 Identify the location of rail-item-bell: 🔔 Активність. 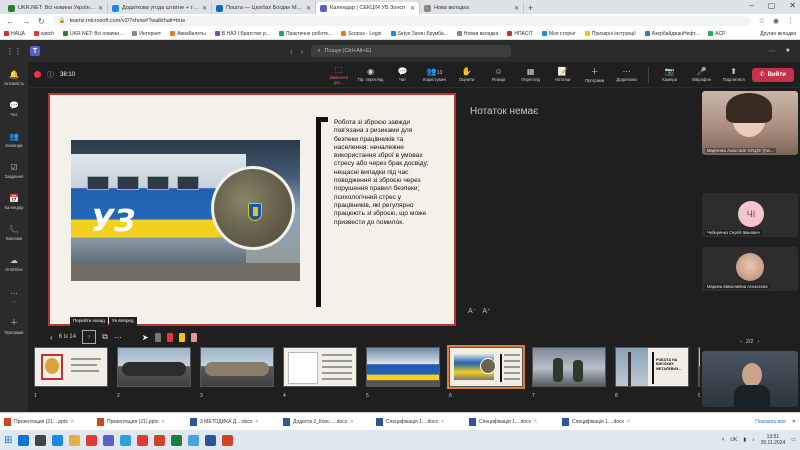
(14, 77).